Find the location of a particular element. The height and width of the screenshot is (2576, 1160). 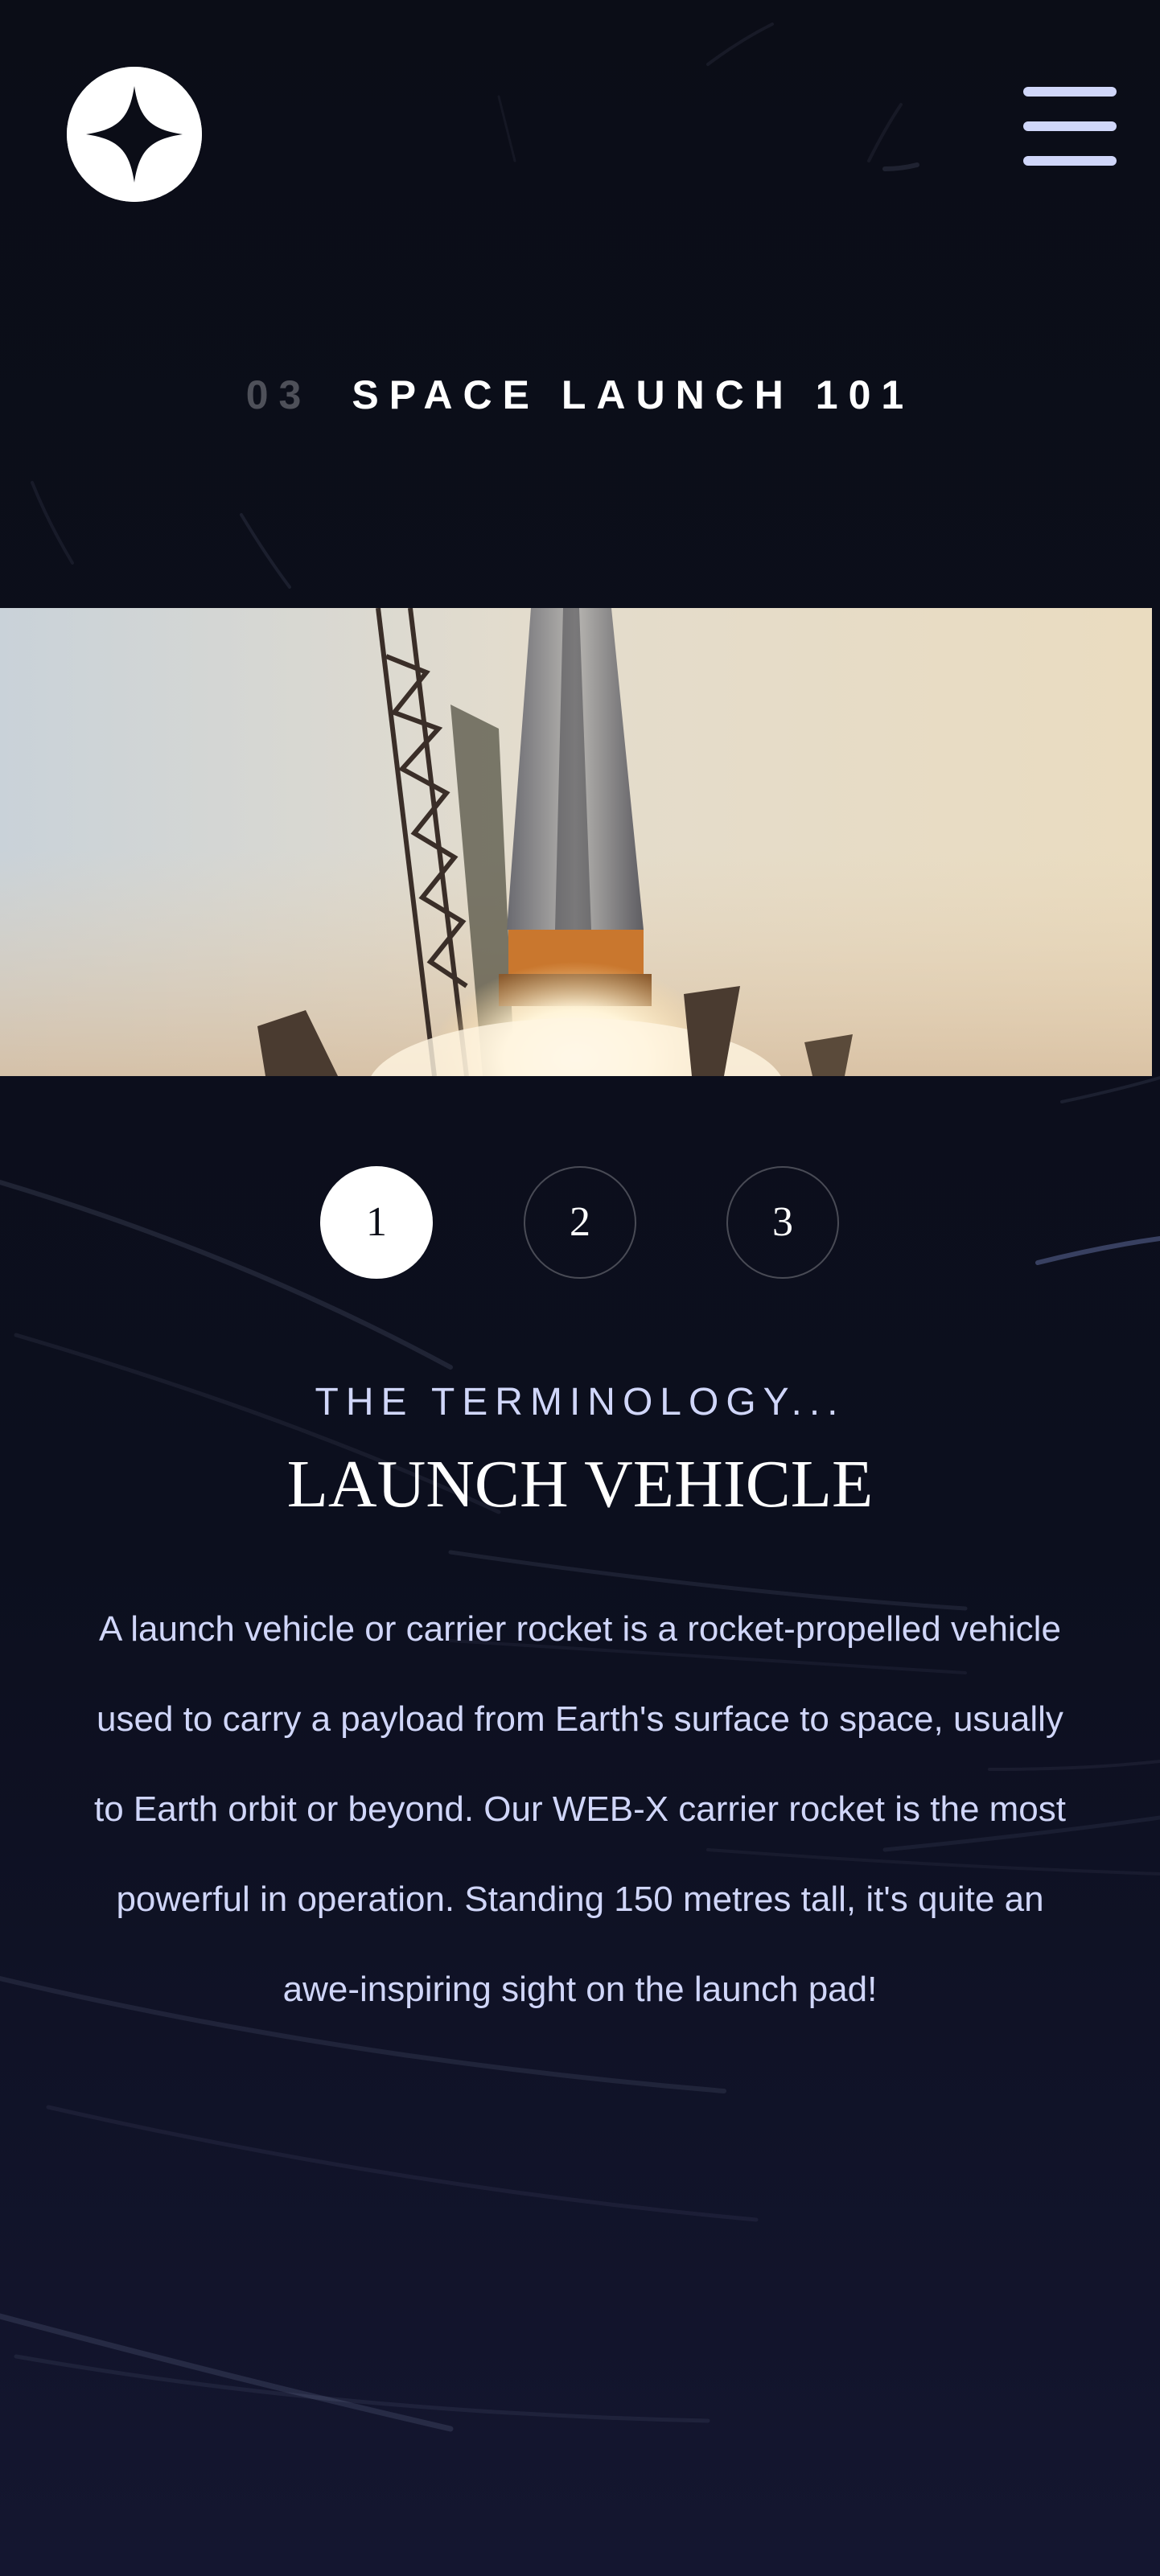

page-title: SPACE LAUNCH 101 is located at coordinates (633, 394).